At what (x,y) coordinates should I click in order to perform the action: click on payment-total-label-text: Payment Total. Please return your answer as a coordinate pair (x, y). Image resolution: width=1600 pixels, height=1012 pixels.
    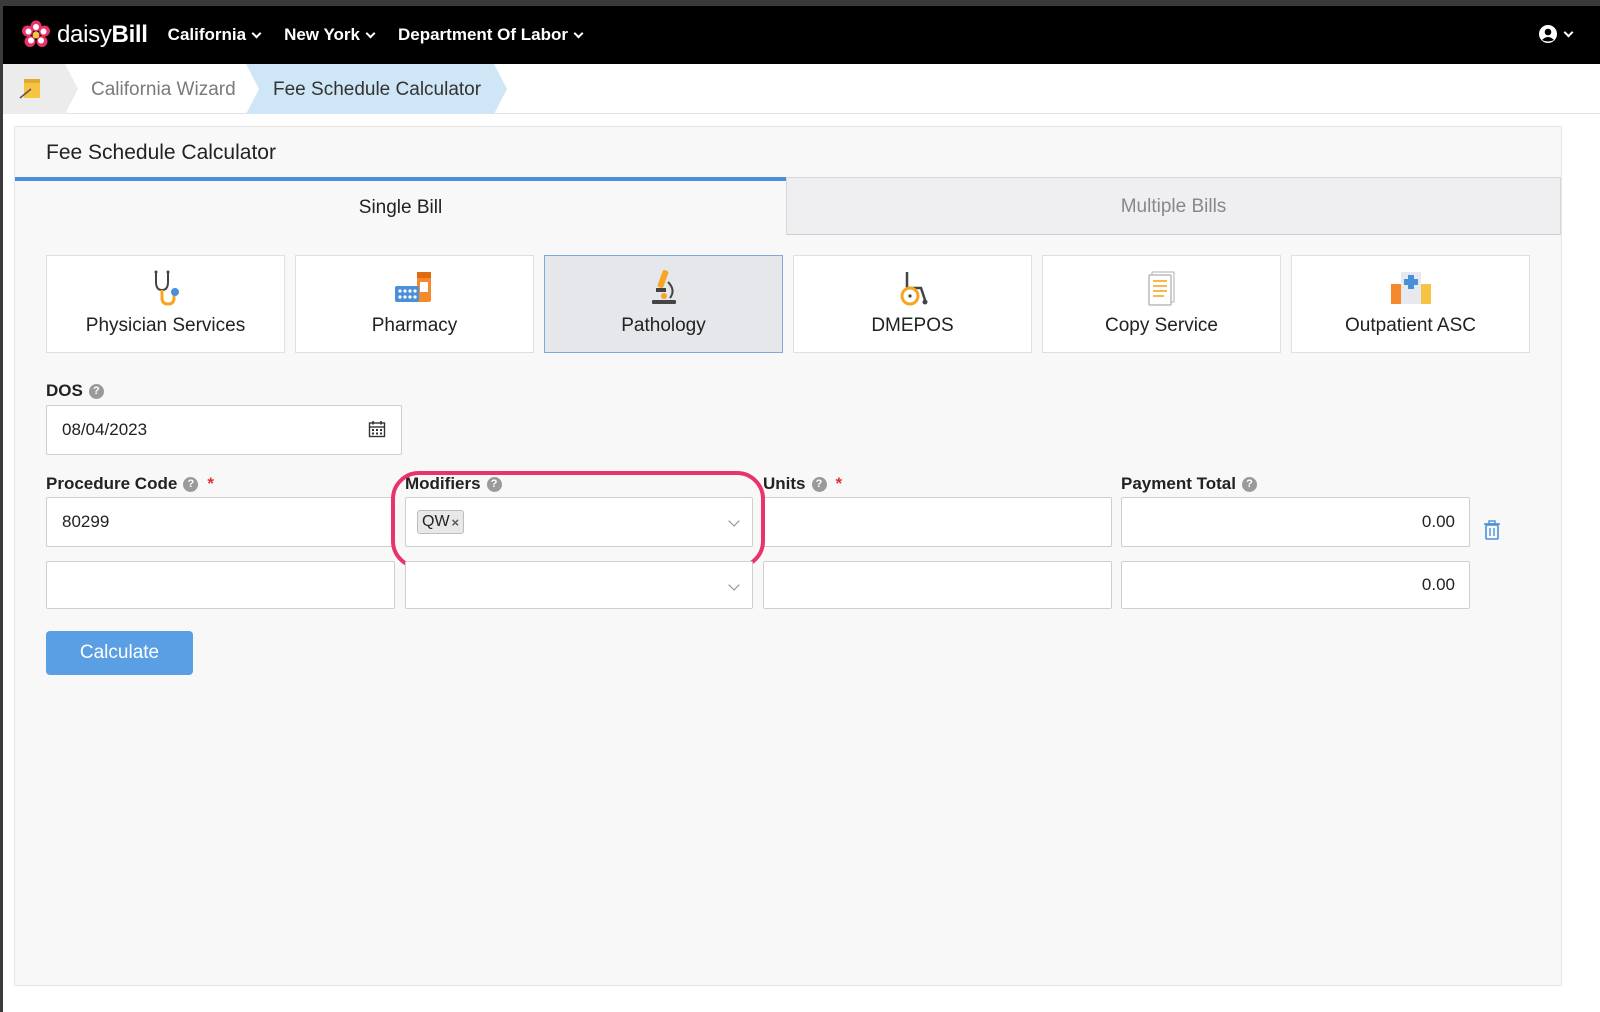
    Looking at the image, I should click on (1178, 483).